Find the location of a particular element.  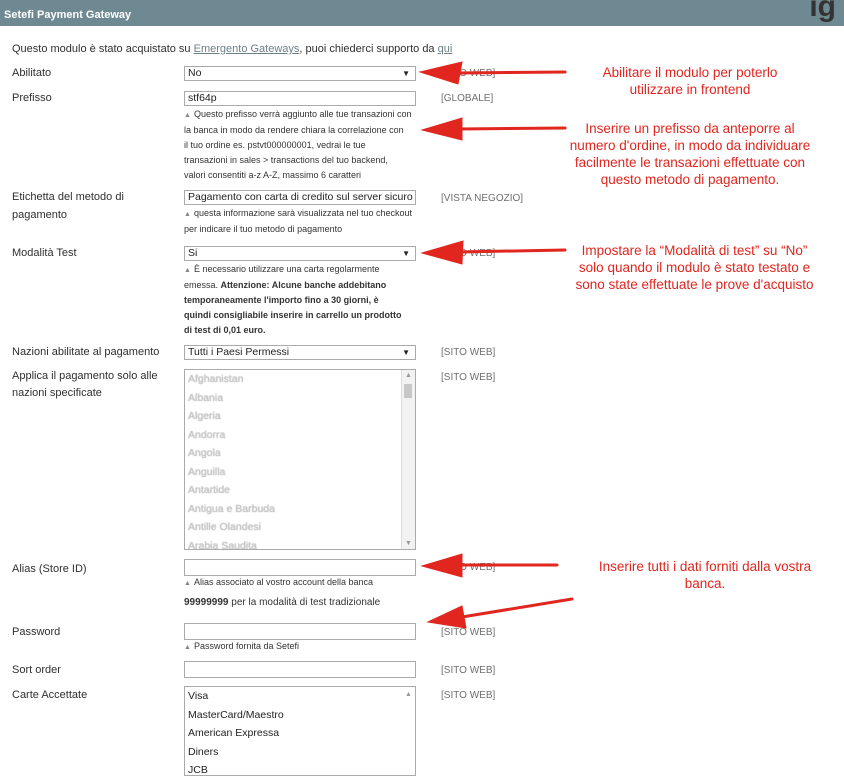

arrow-prefix is located at coordinates (511, 128).